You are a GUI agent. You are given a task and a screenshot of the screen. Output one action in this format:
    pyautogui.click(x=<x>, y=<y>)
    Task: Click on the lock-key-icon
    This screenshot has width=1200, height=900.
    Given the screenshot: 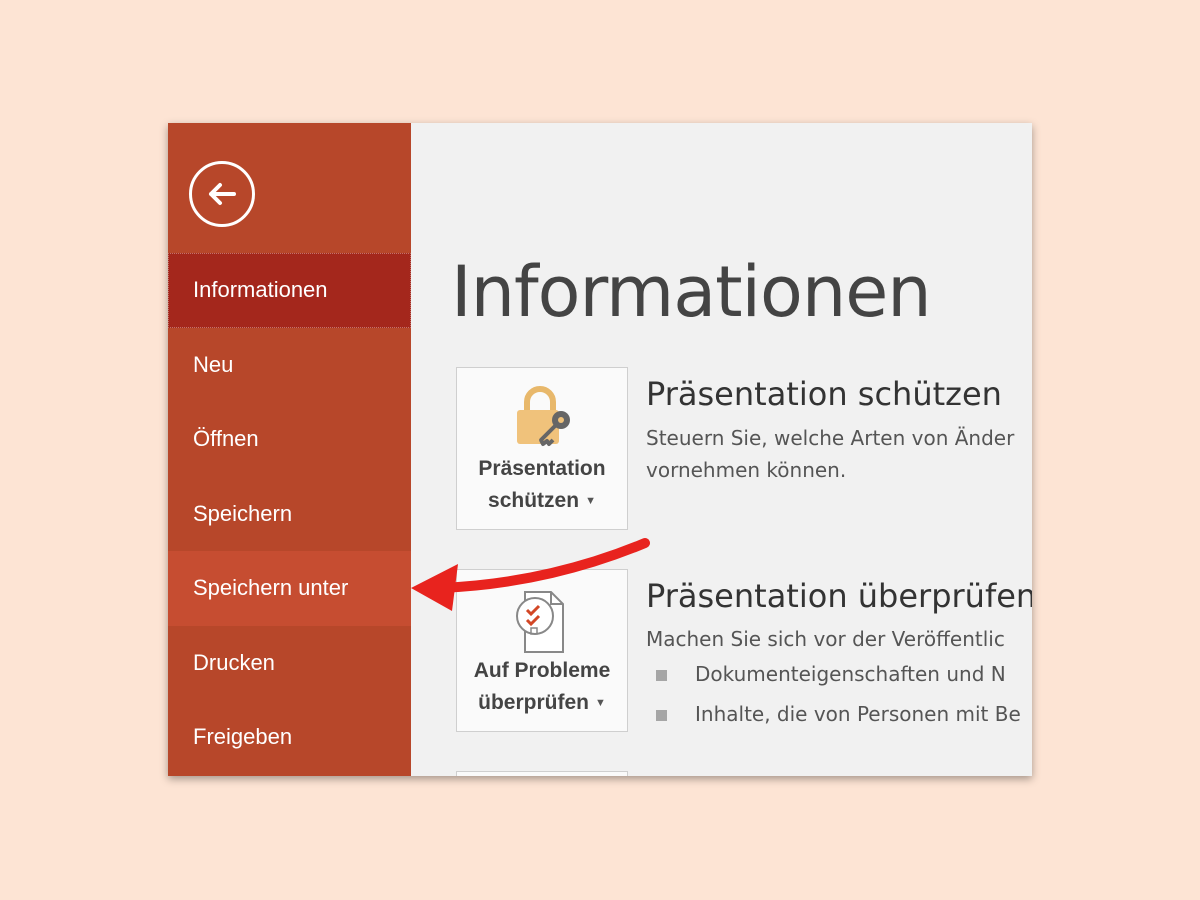 What is the action you would take?
    pyautogui.click(x=543, y=416)
    